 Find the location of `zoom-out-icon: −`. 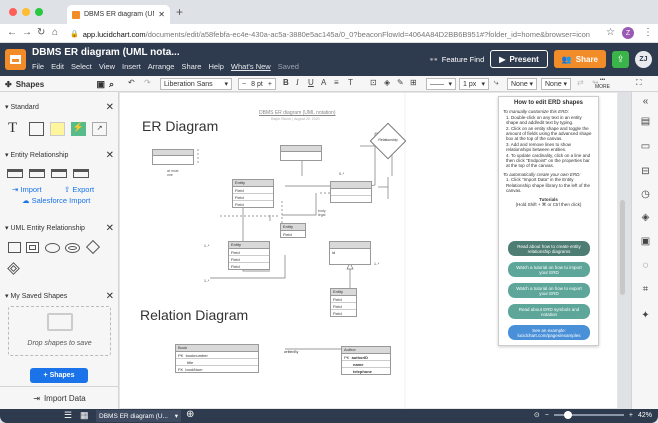

zoom-out-icon: − is located at coordinates (547, 415).